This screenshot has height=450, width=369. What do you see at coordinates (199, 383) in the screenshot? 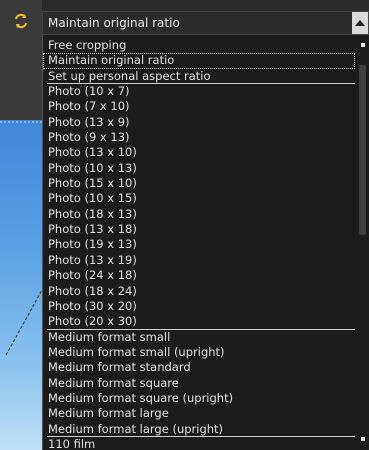
I see `dropdown-item: Medium format square` at bounding box center [199, 383].